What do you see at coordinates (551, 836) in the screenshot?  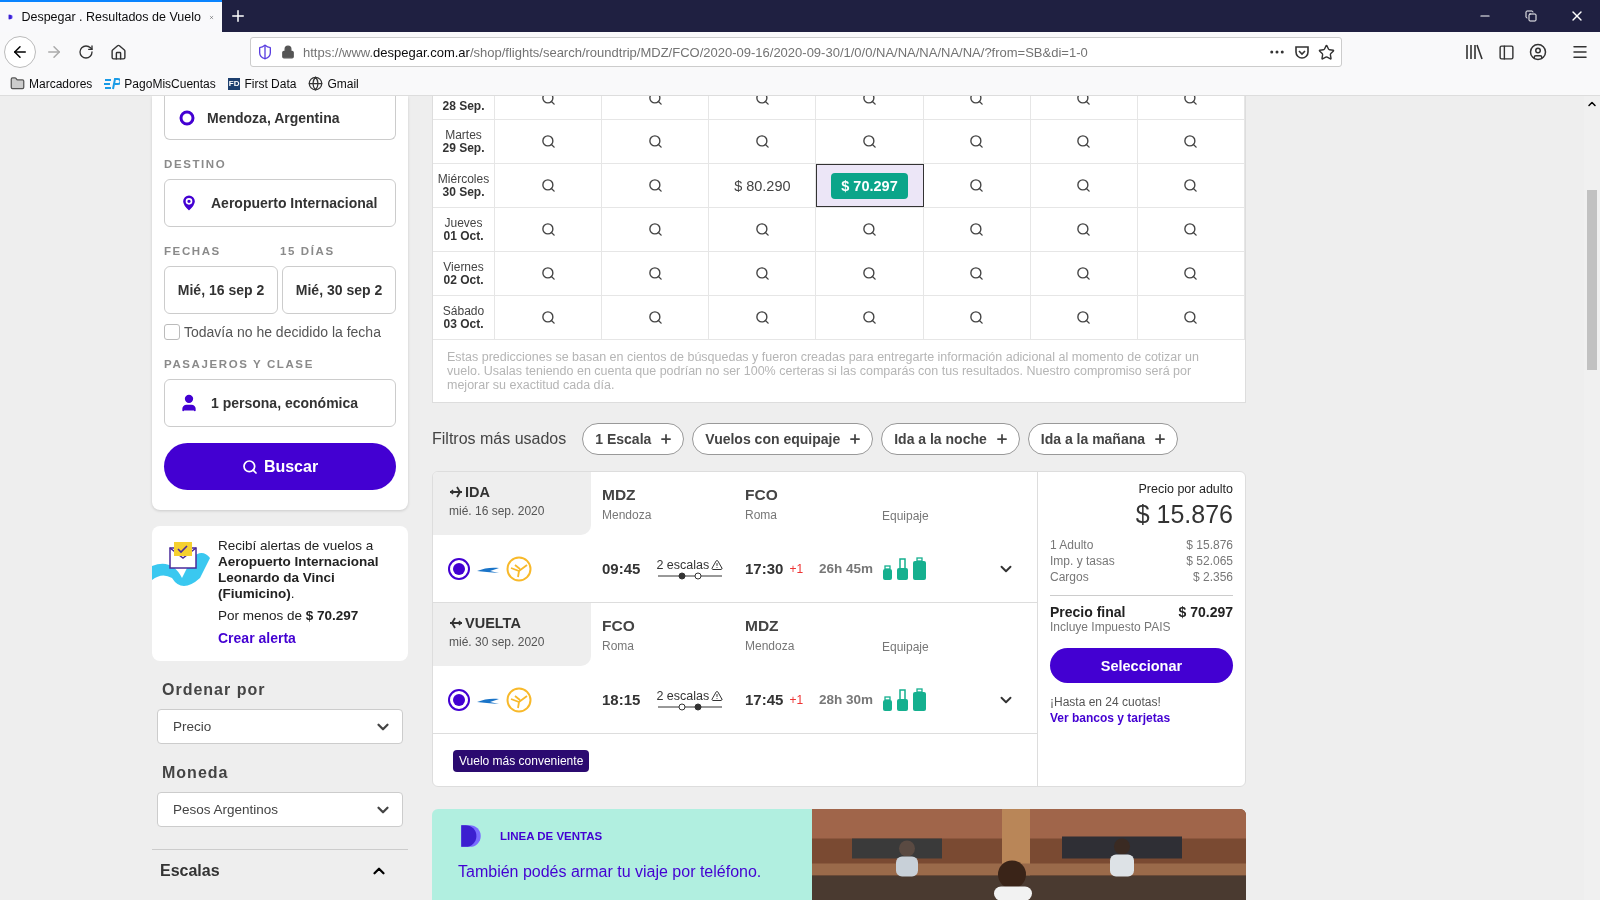 I see `banner-title: LINEA DE VENTAS` at bounding box center [551, 836].